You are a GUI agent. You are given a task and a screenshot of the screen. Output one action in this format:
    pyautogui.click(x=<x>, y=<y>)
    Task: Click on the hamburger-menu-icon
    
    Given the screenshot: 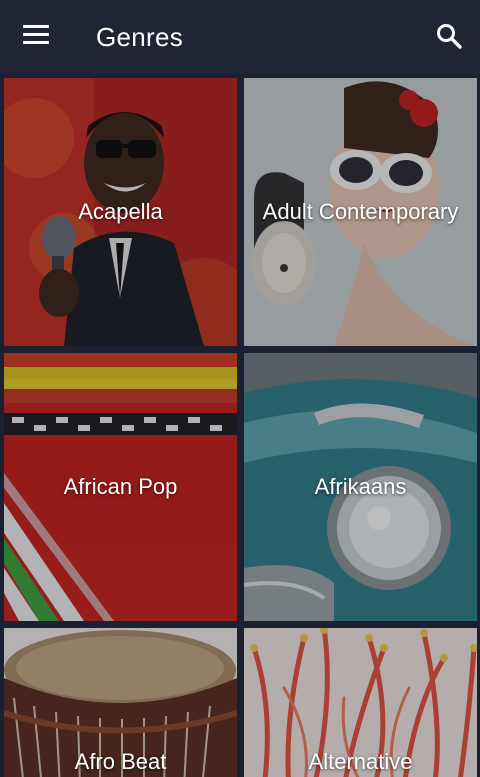 What is the action you would take?
    pyautogui.click(x=37, y=37)
    